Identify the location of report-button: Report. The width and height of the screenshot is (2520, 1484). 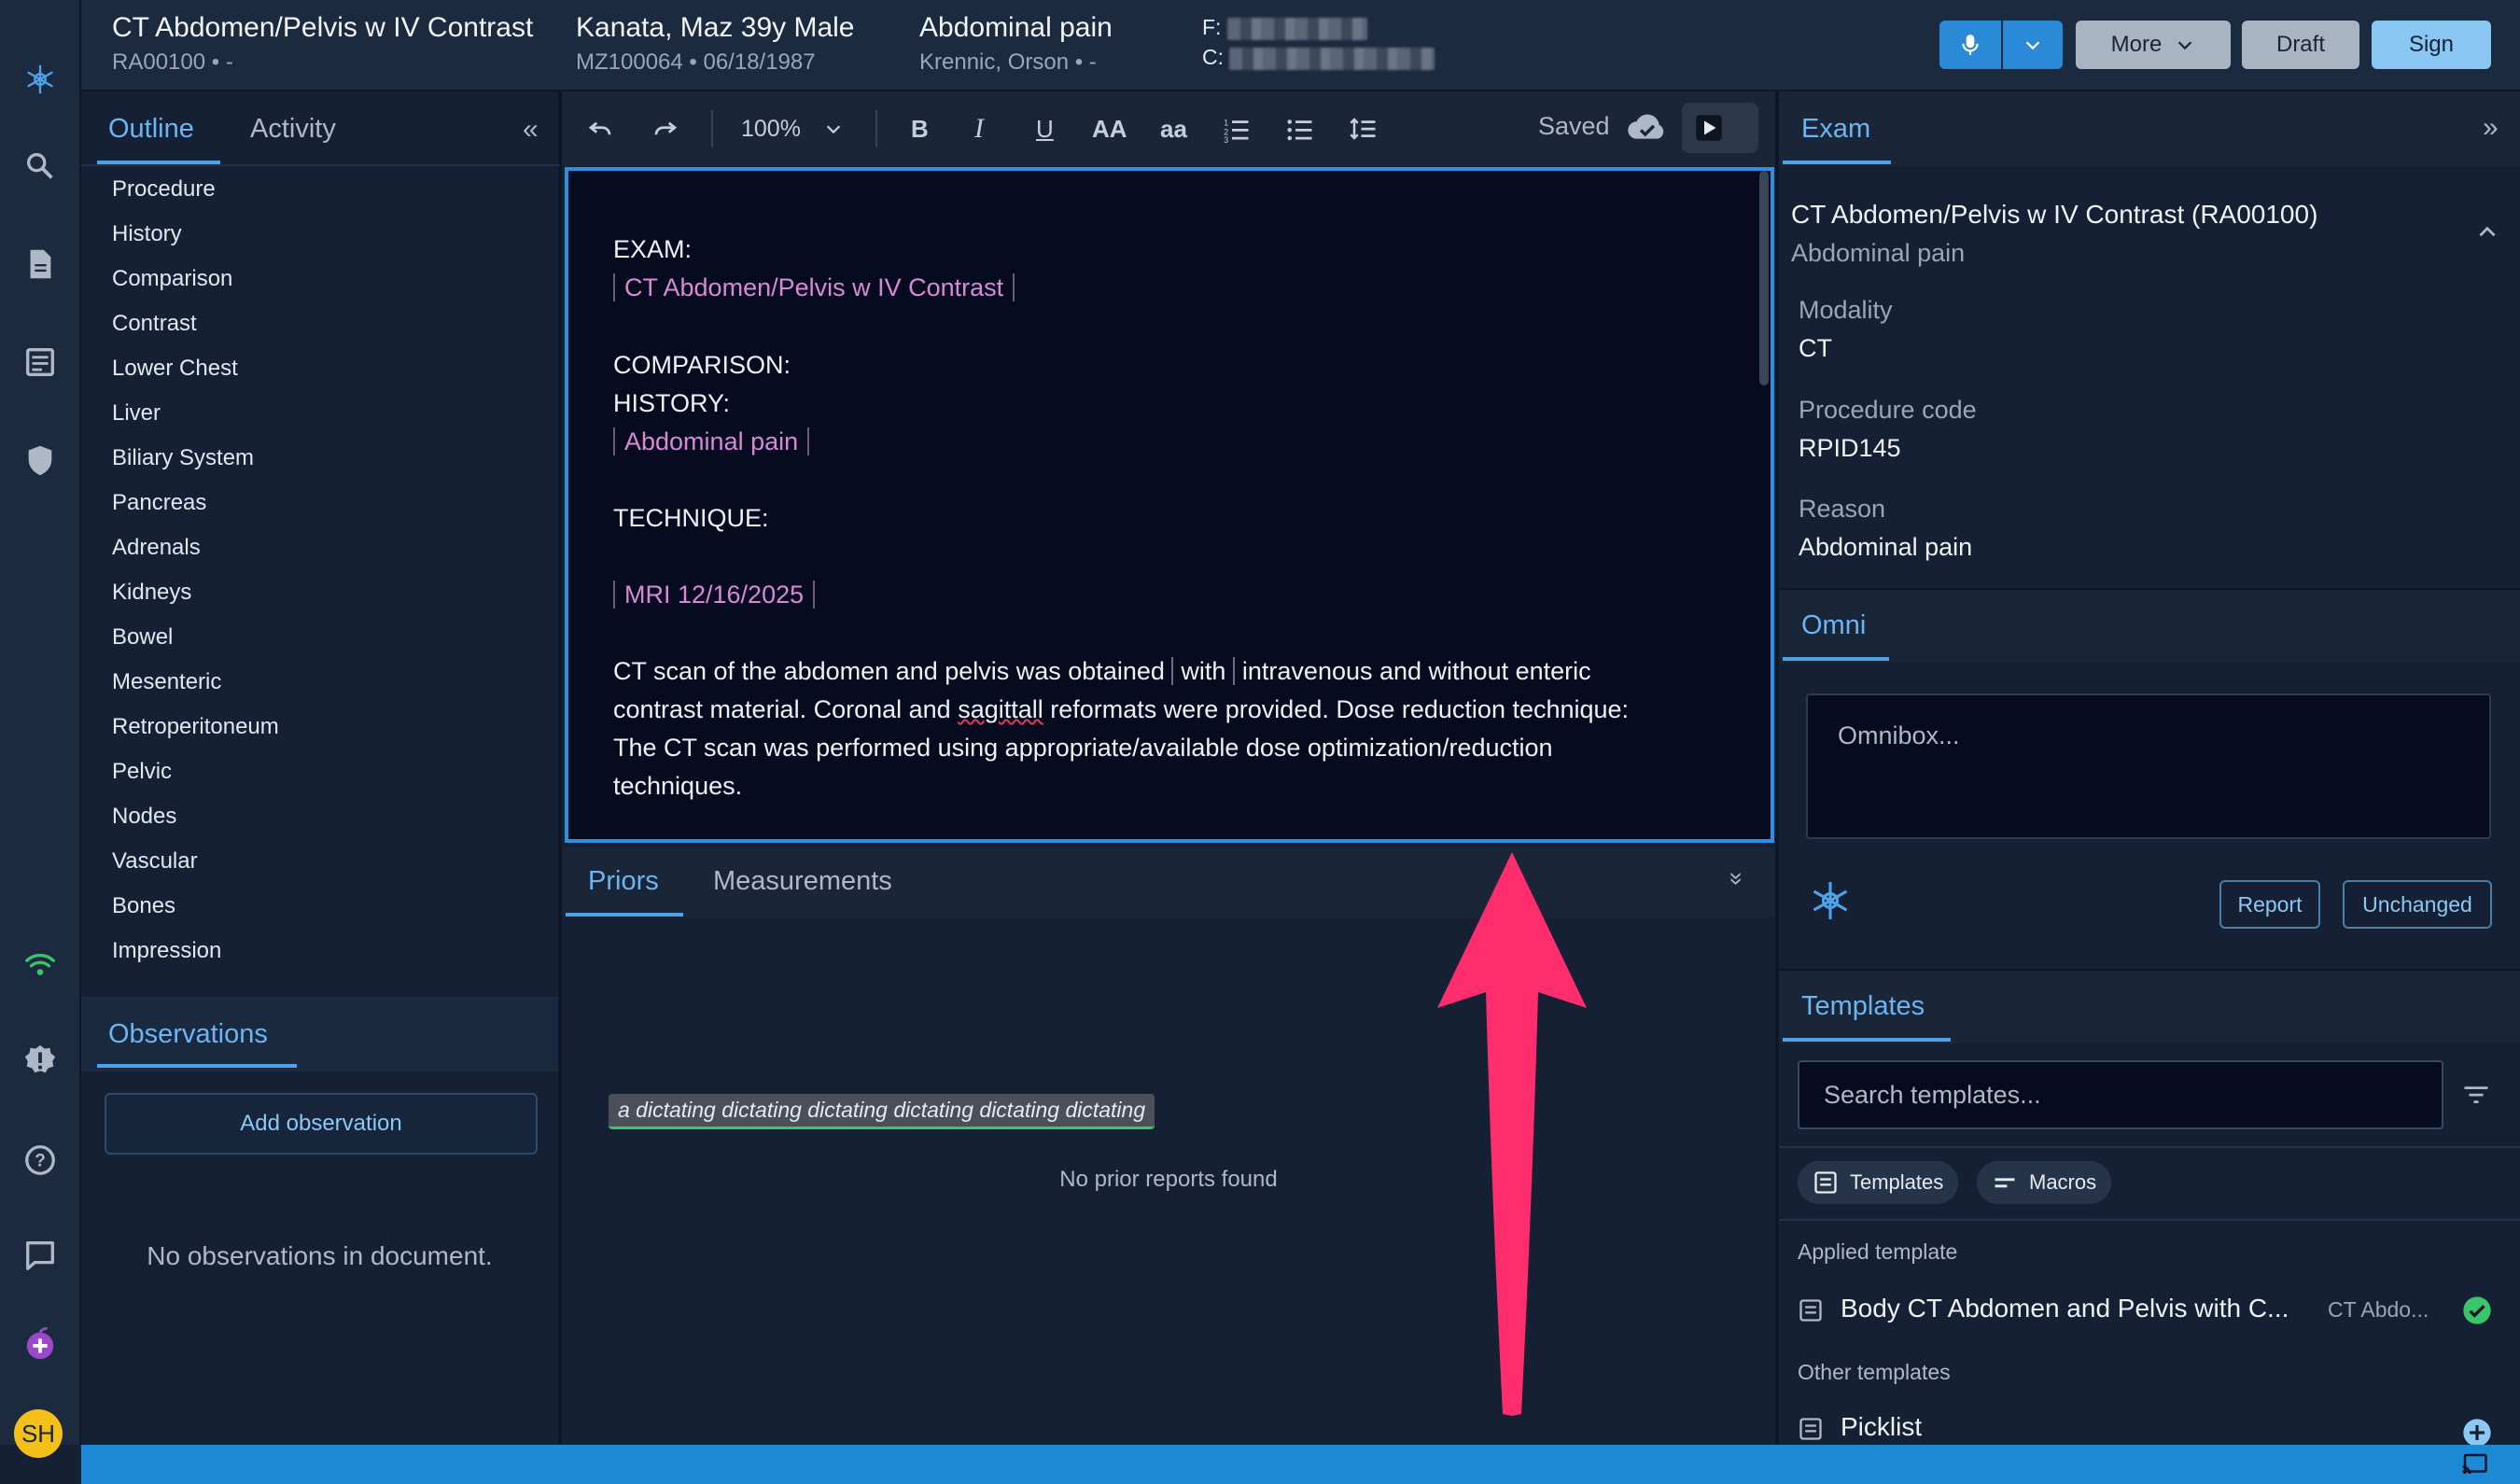
(2269, 904).